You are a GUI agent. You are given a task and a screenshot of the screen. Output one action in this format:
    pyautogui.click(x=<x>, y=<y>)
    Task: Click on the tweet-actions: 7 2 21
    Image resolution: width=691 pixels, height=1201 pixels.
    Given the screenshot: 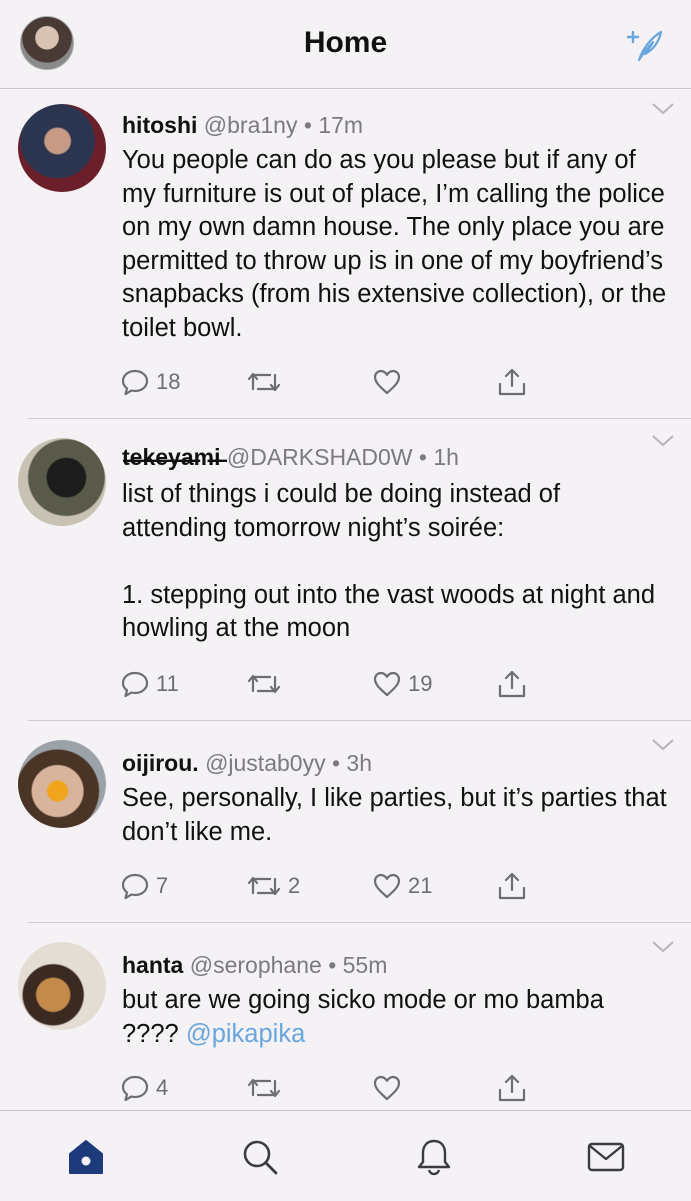 What is the action you would take?
    pyautogui.click(x=345, y=886)
    